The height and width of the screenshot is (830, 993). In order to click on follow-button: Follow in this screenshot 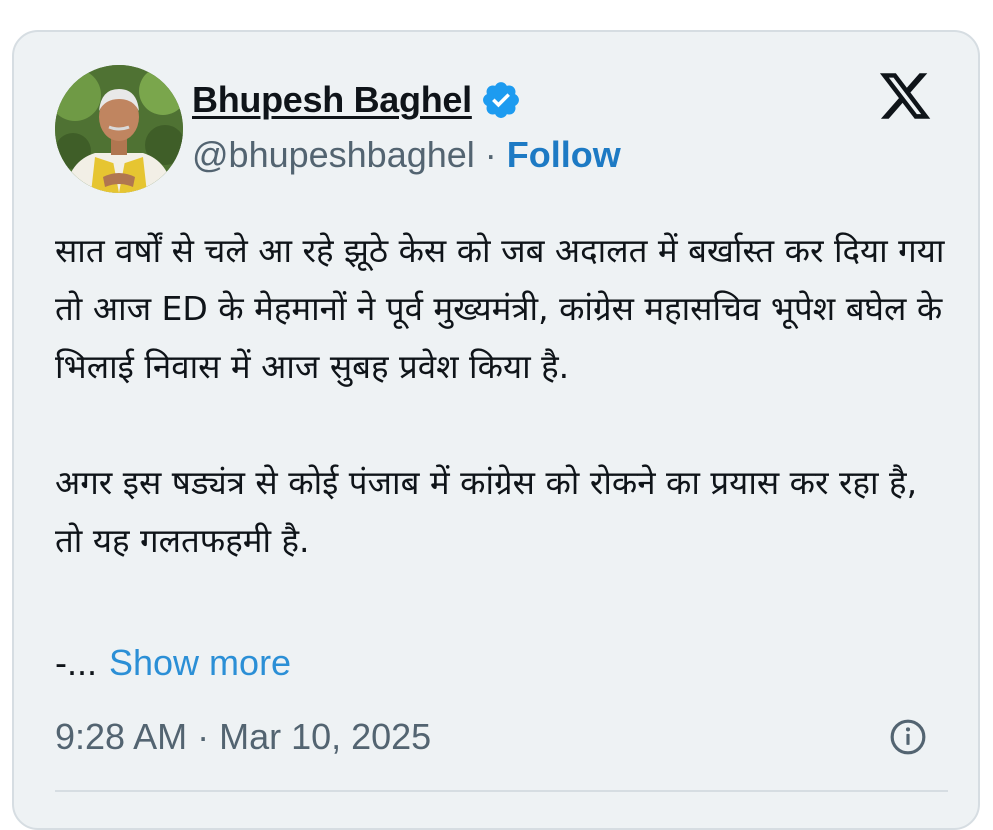, I will do `click(564, 155)`.